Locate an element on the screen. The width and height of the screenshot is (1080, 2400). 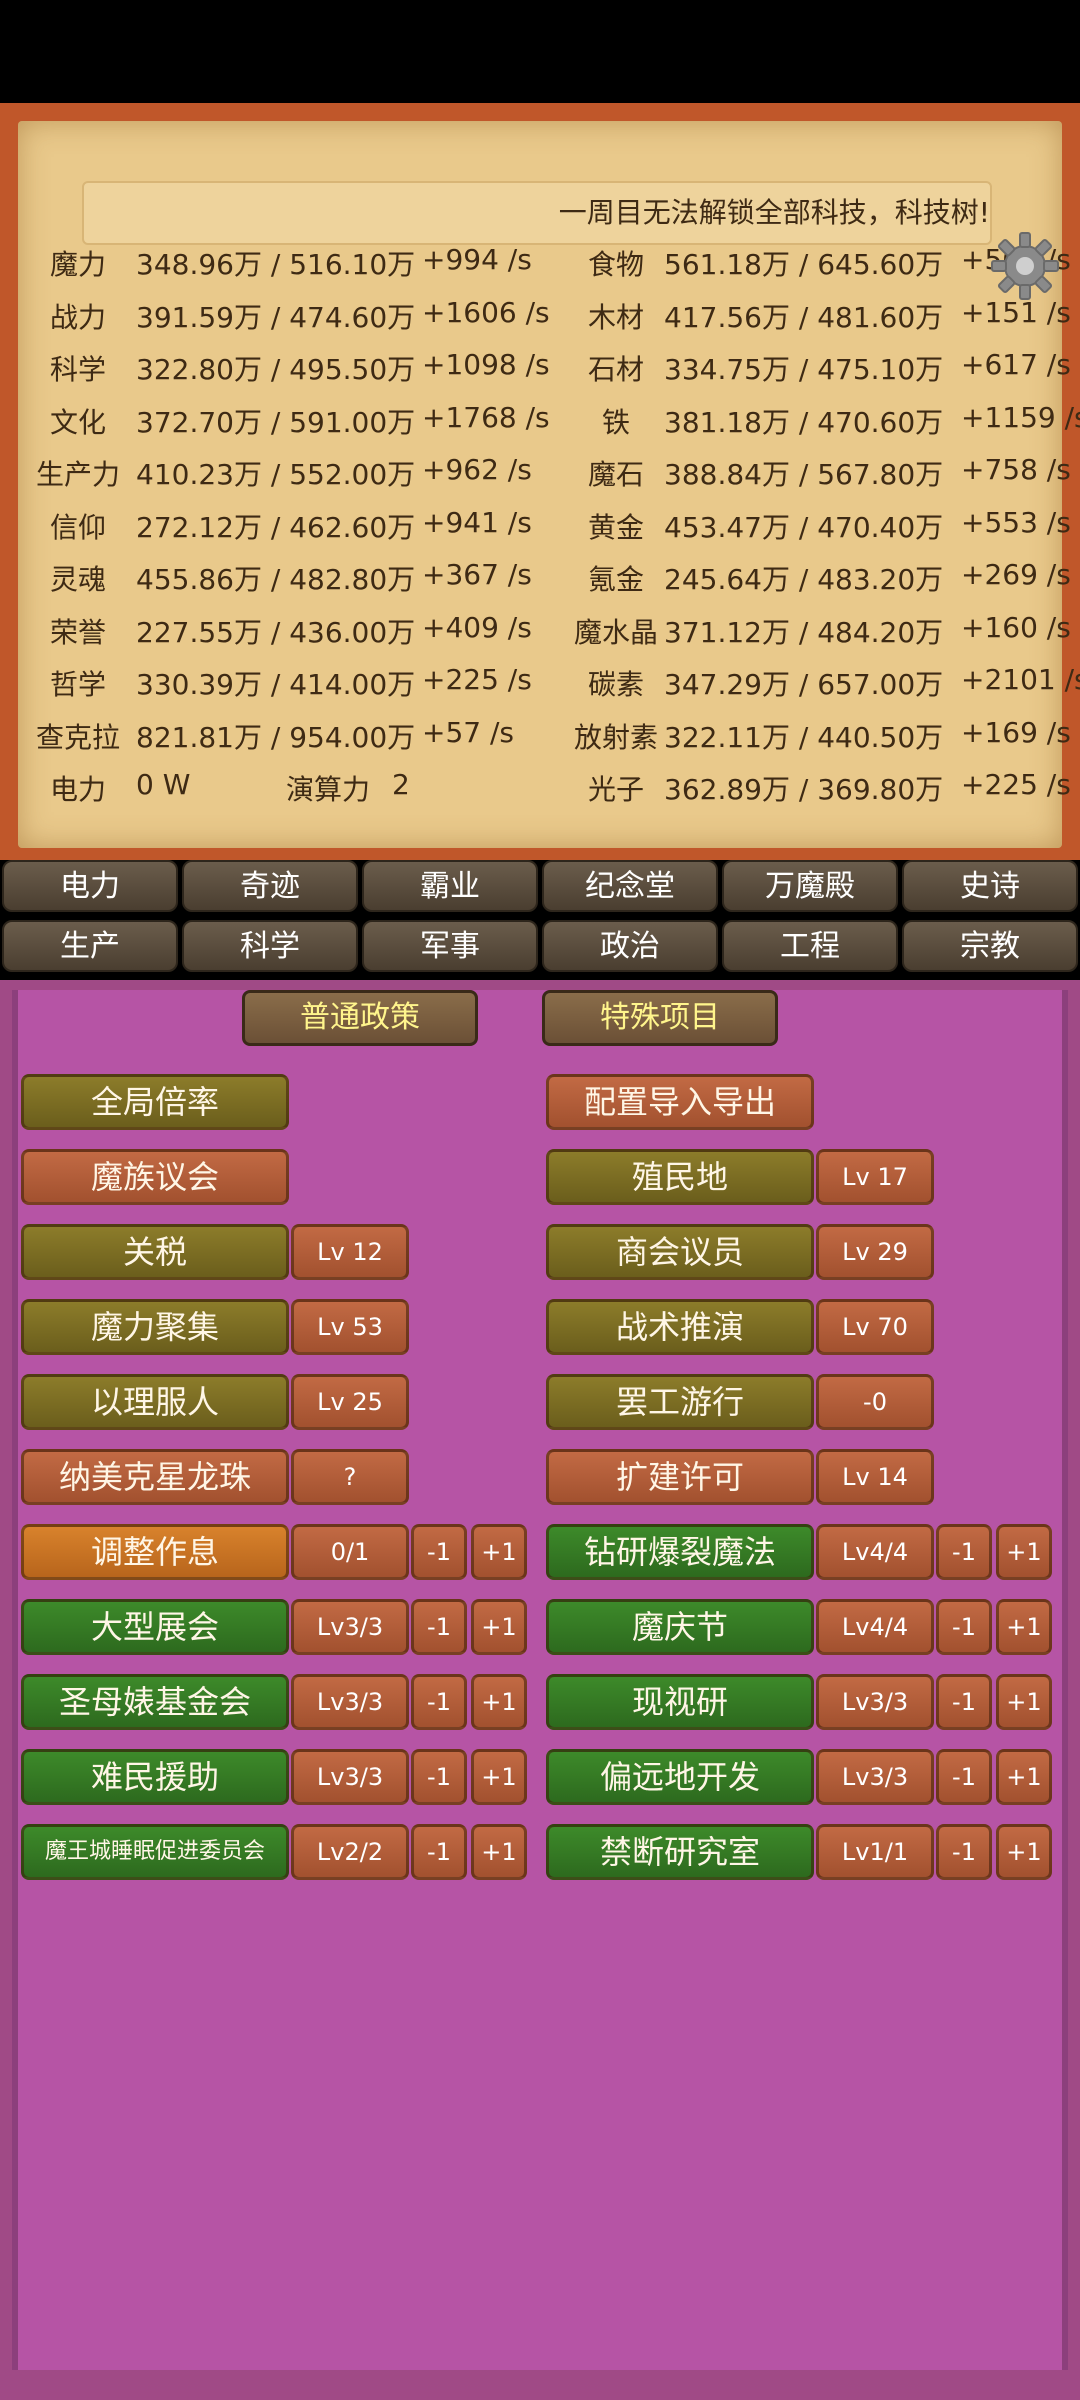
resource-amount: 381.18万 / 470.60万 is located at coordinates (804, 422).